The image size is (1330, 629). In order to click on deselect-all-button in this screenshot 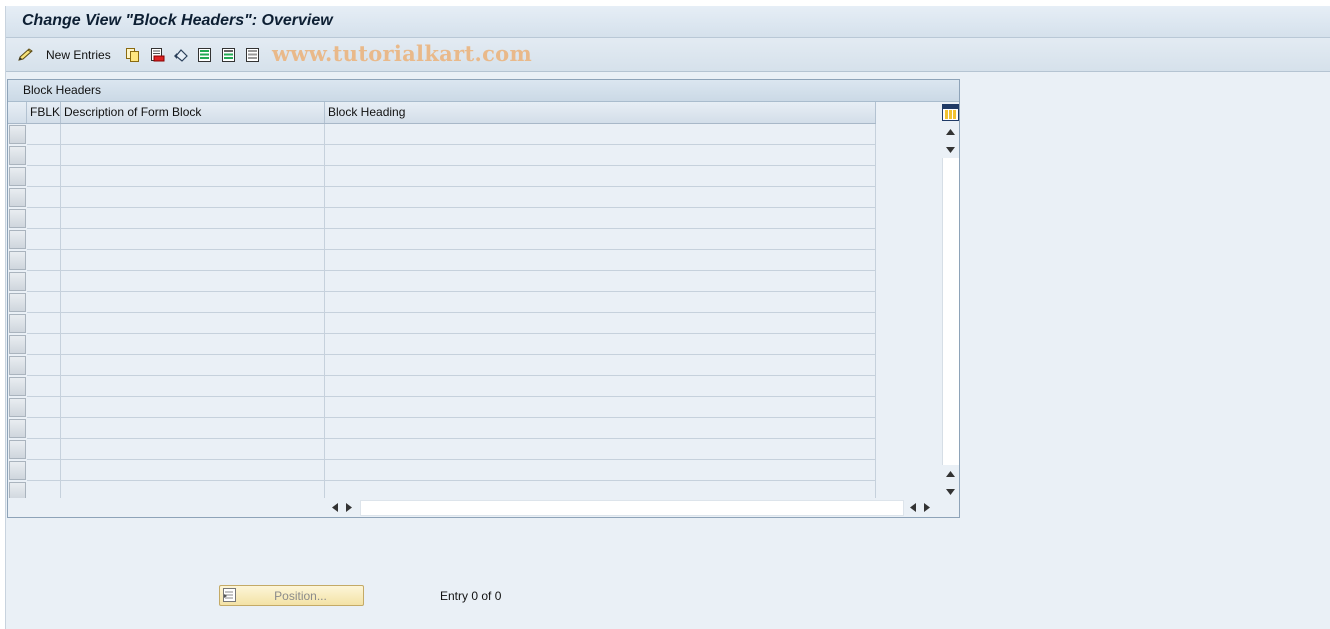, I will do `click(253, 54)`.